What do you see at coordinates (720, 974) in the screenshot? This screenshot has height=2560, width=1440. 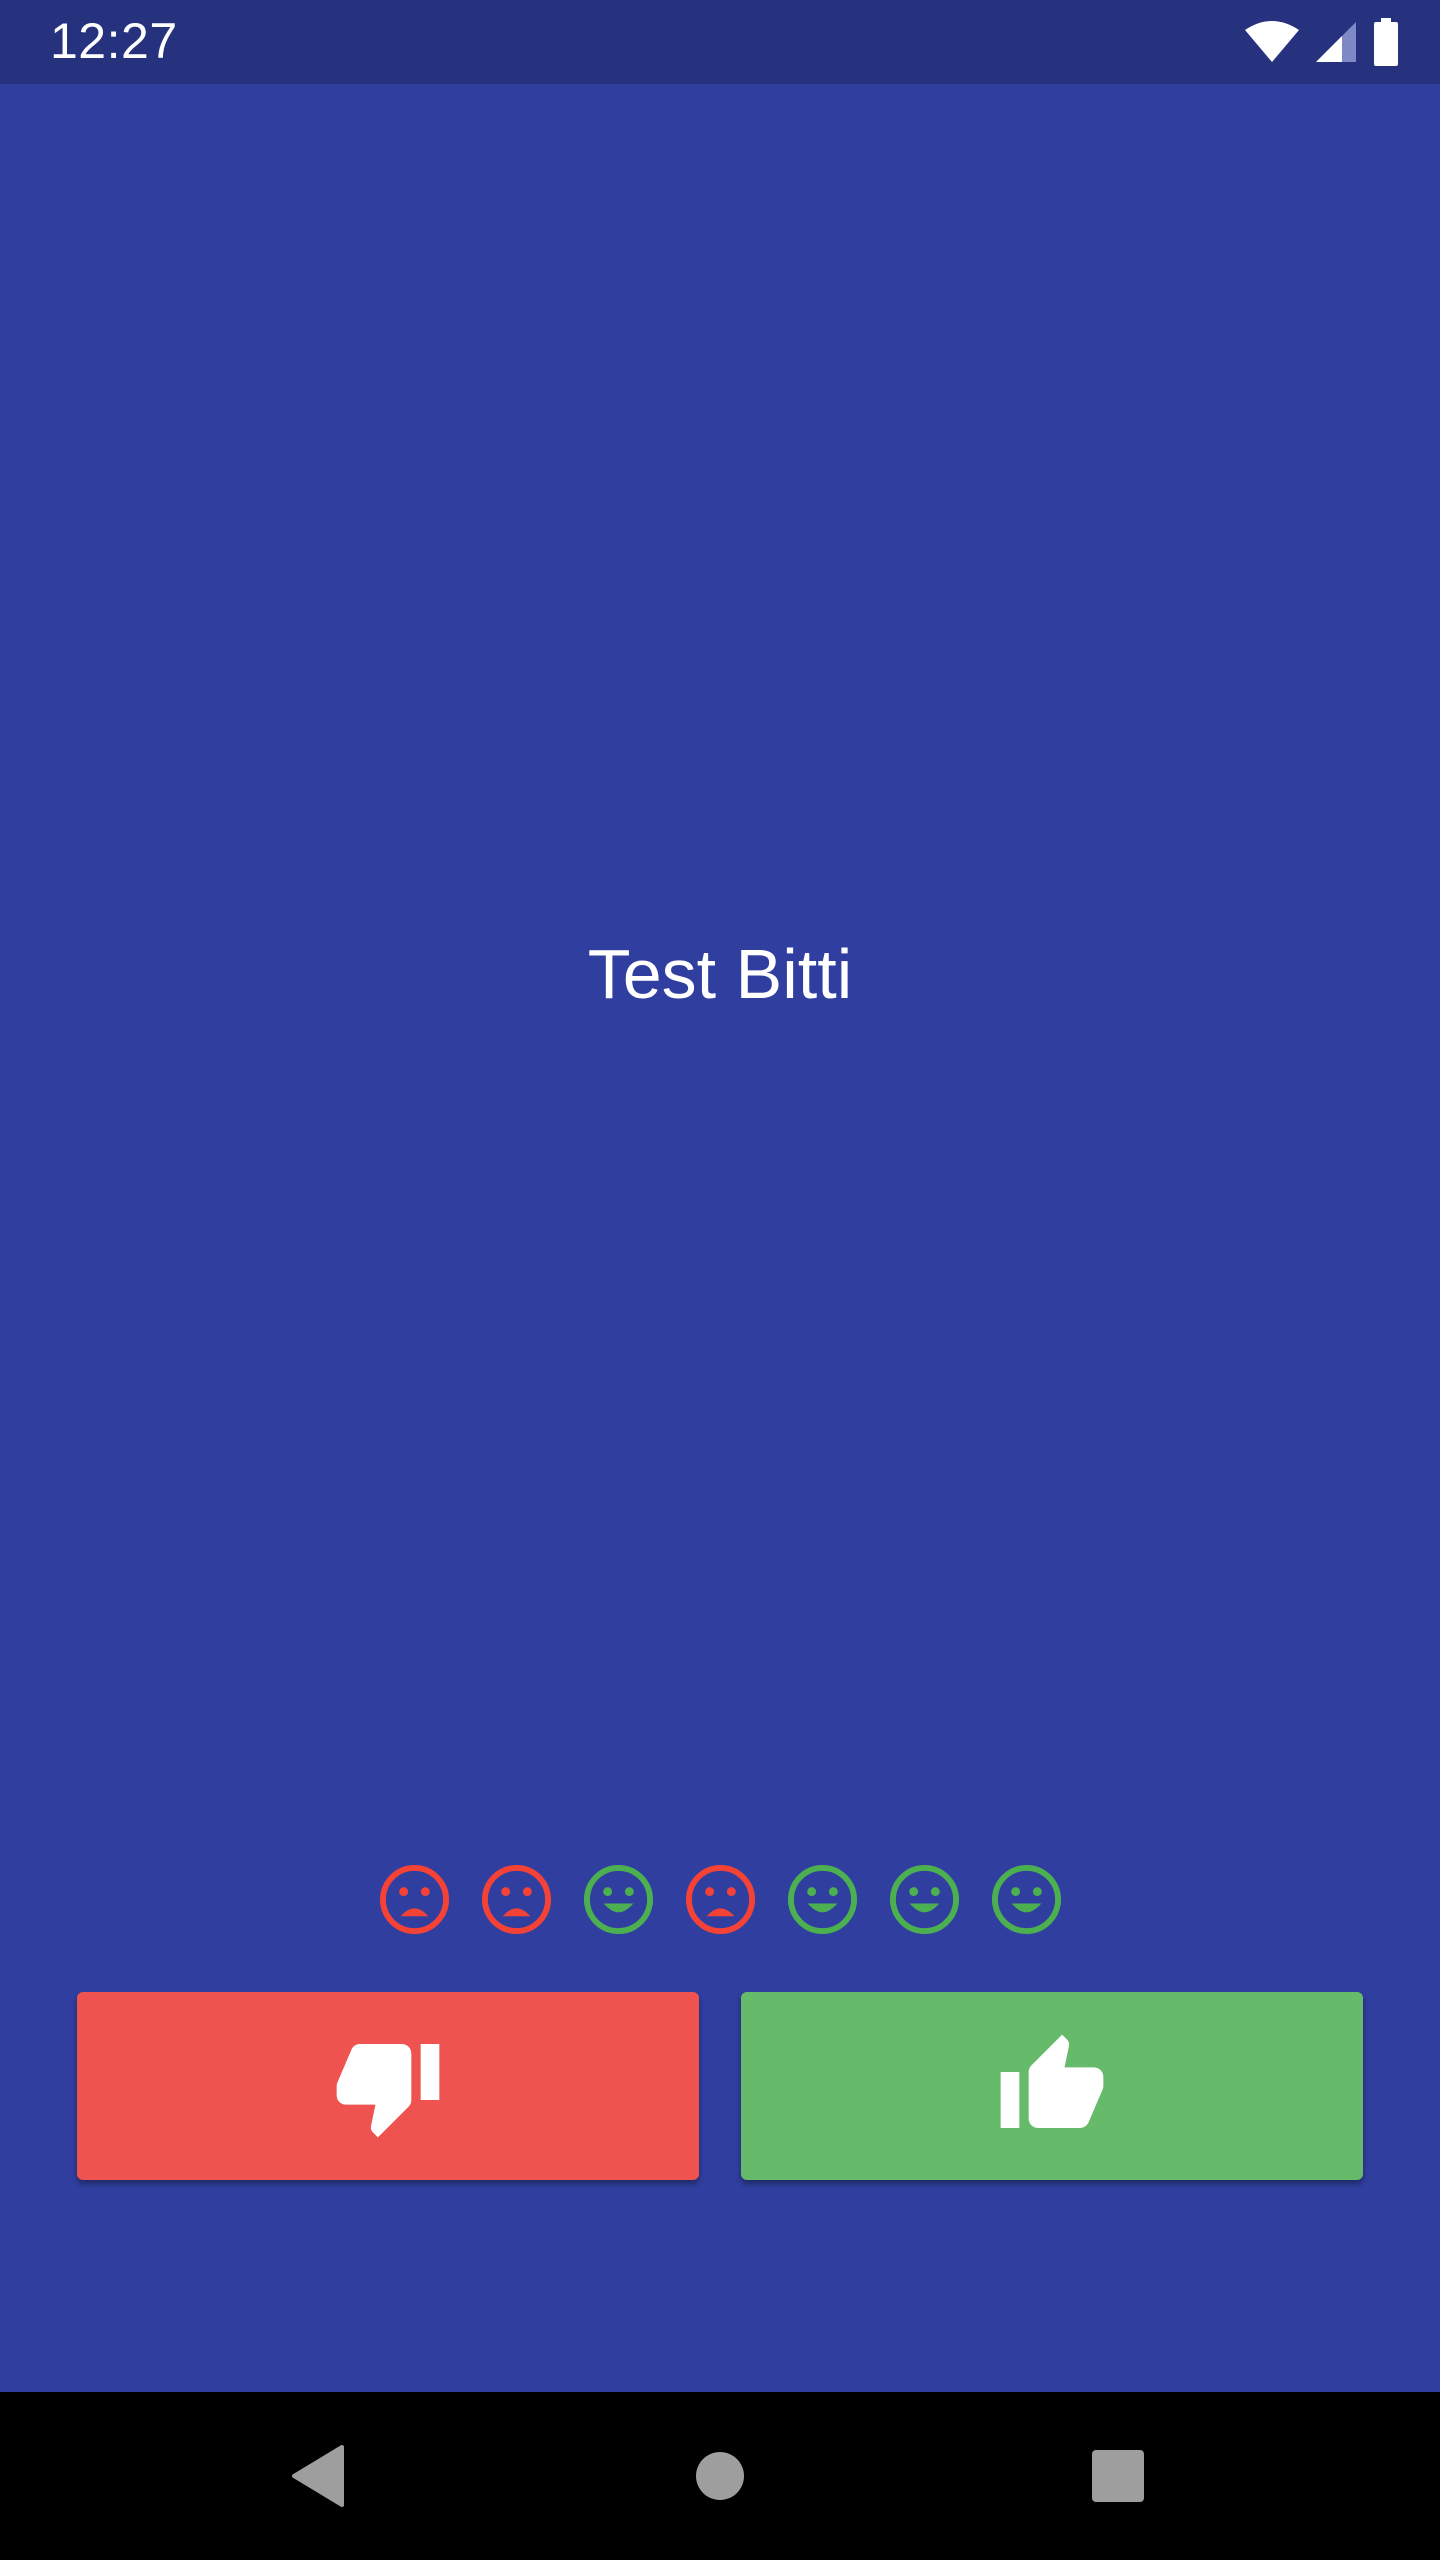 I see `result-text: Test Bitti` at bounding box center [720, 974].